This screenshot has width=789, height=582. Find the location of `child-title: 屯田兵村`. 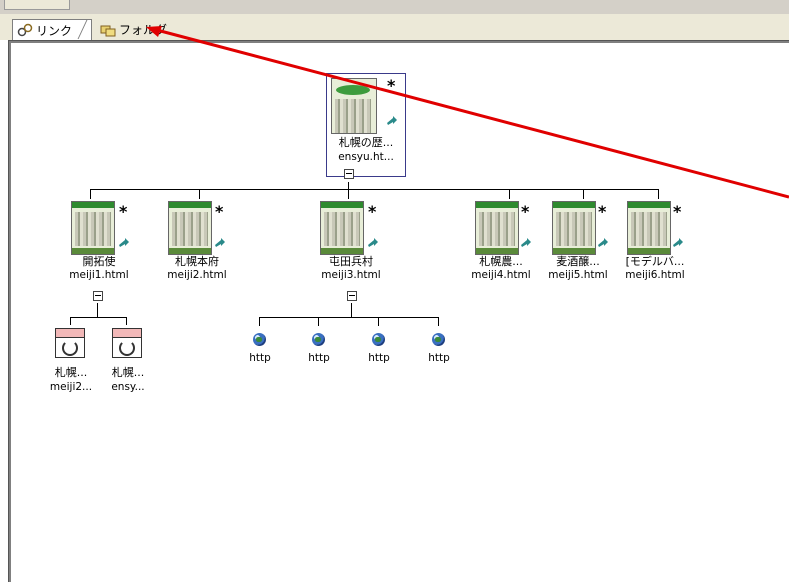

child-title: 屯田兵村 is located at coordinates (351, 261).